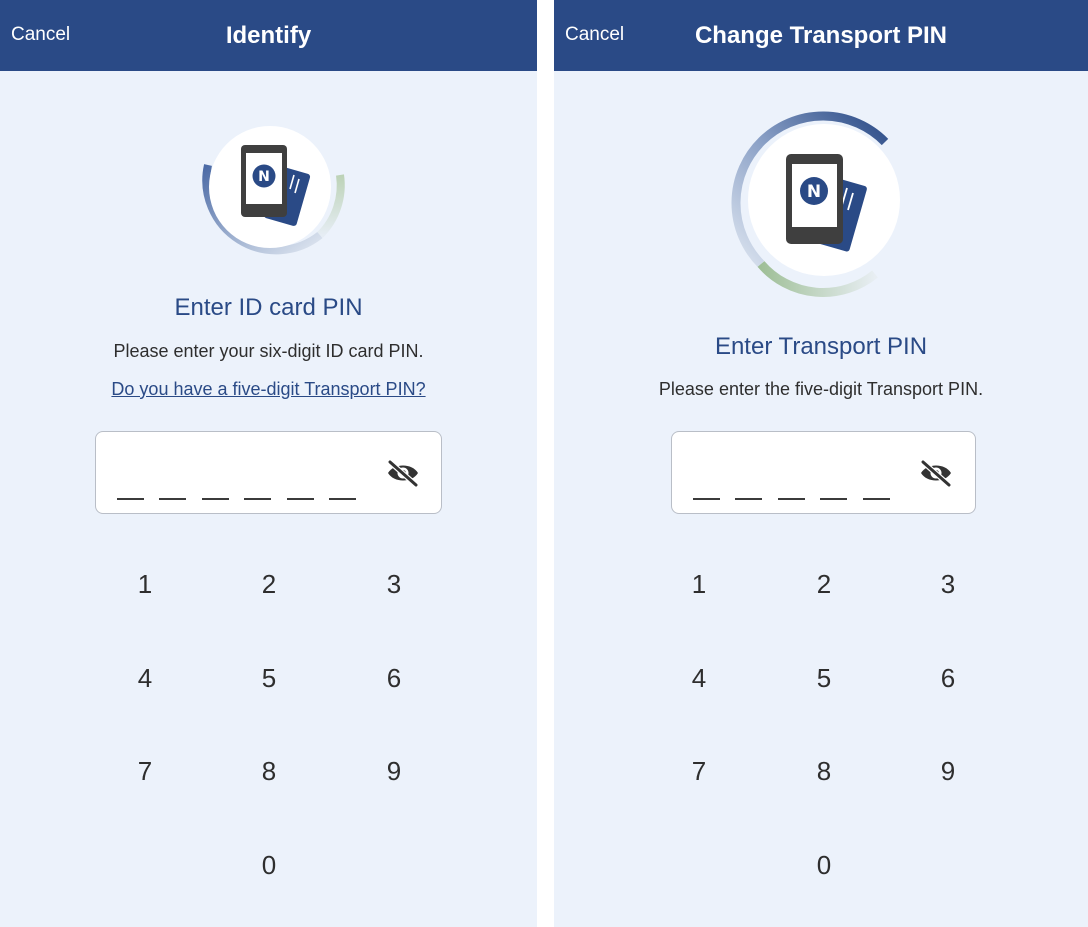 Image resolution: width=1088 pixels, height=927 pixels. I want to click on navigation-bar: Cancel Change Transport PIN, so click(821, 35).